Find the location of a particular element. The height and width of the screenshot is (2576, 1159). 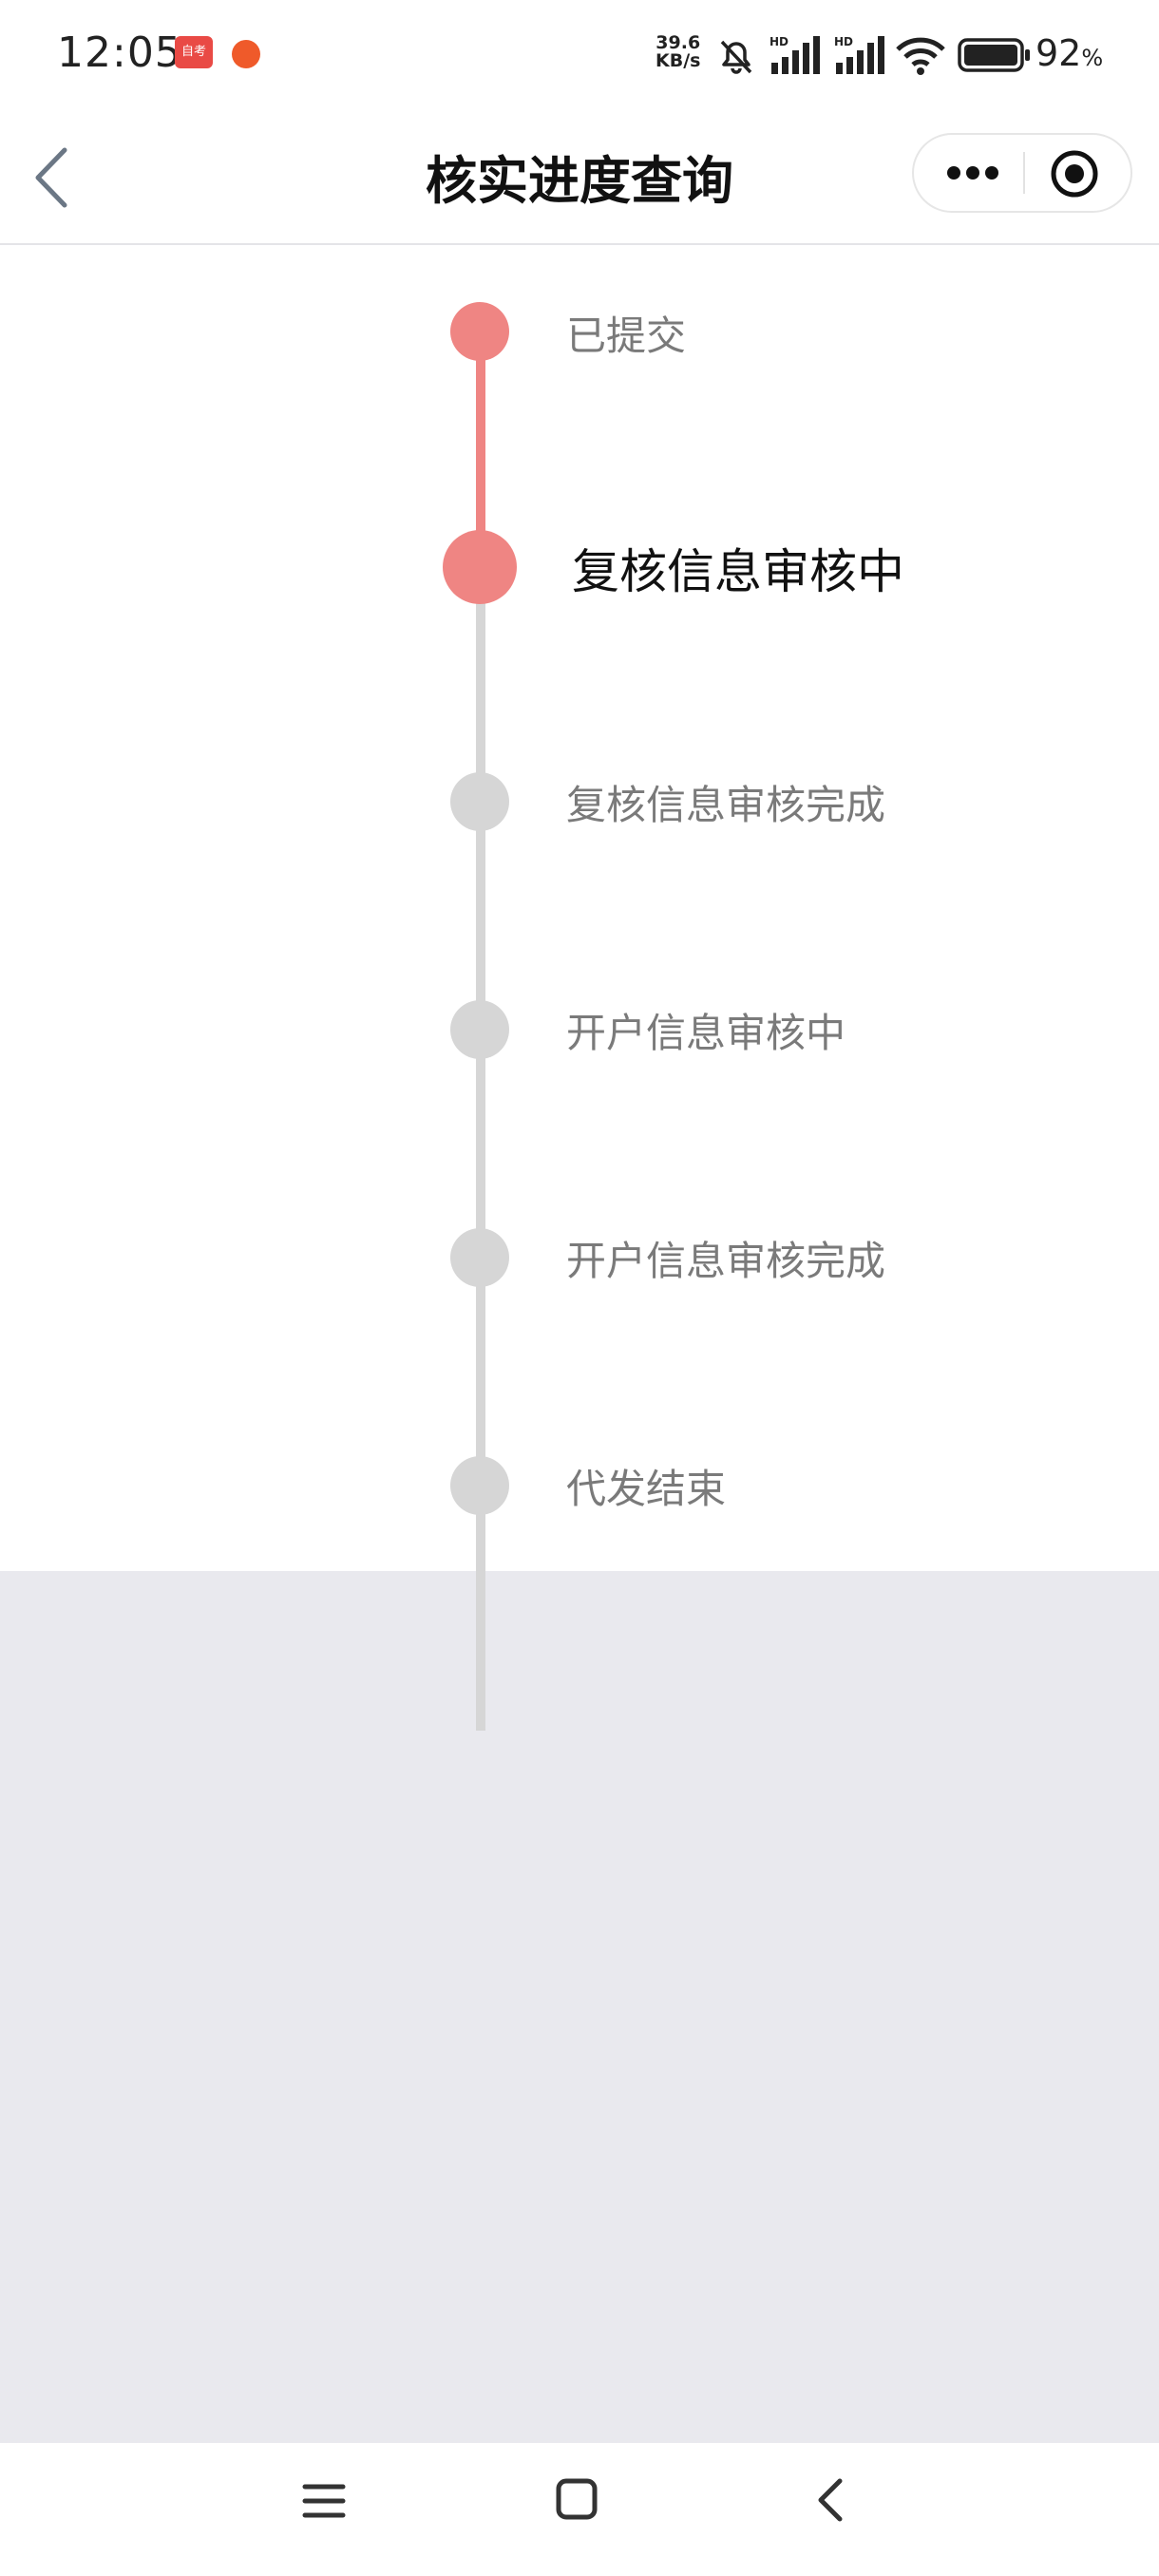

app-notification-icon: 自考 is located at coordinates (194, 52).